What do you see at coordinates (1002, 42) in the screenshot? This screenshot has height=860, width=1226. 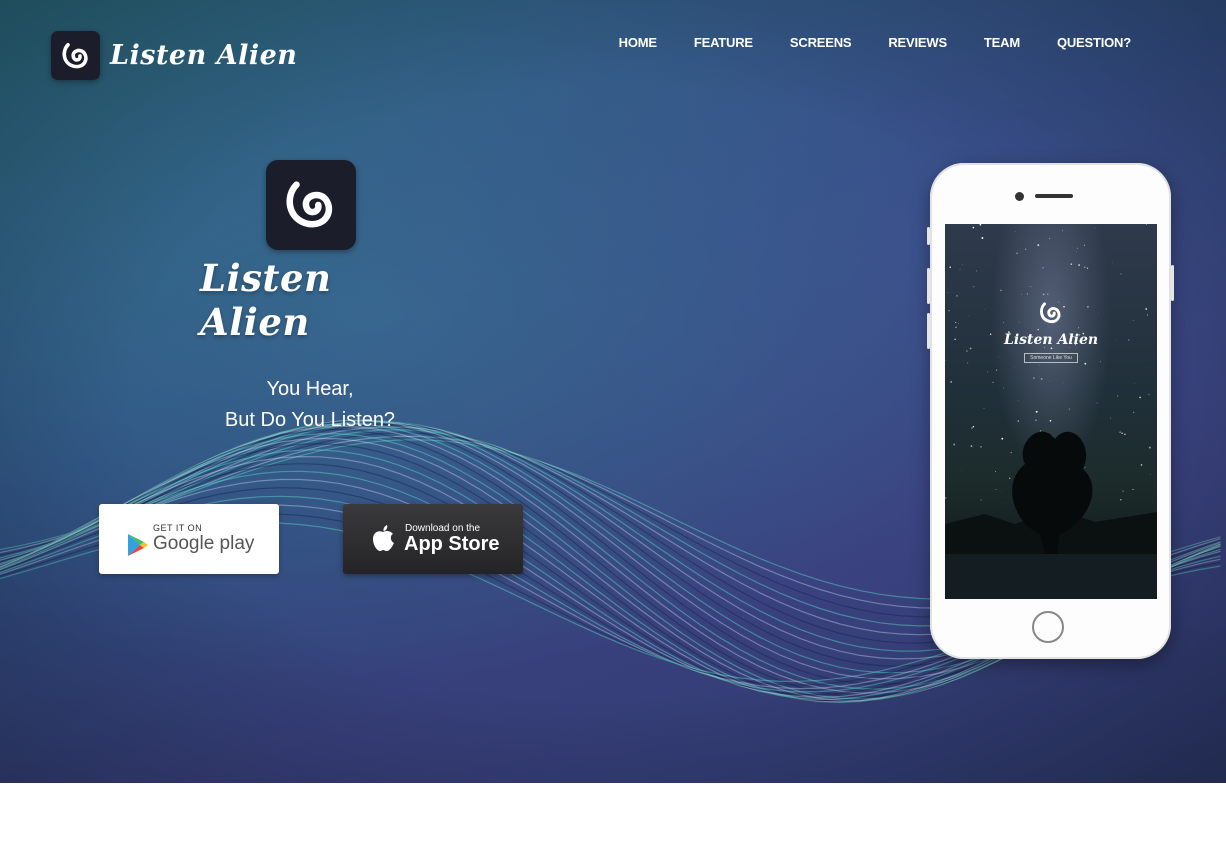 I see `nav-team: TEAM` at bounding box center [1002, 42].